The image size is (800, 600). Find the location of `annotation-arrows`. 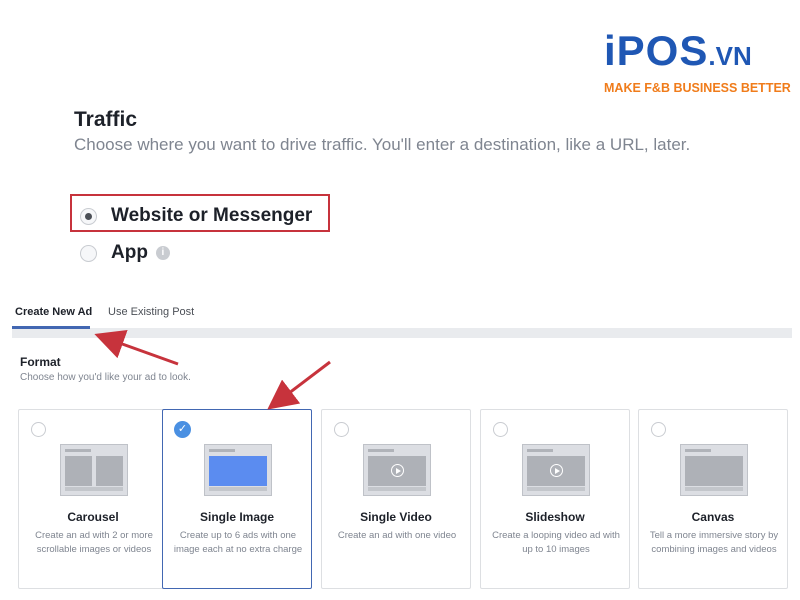

annotation-arrows is located at coordinates (212, 369).